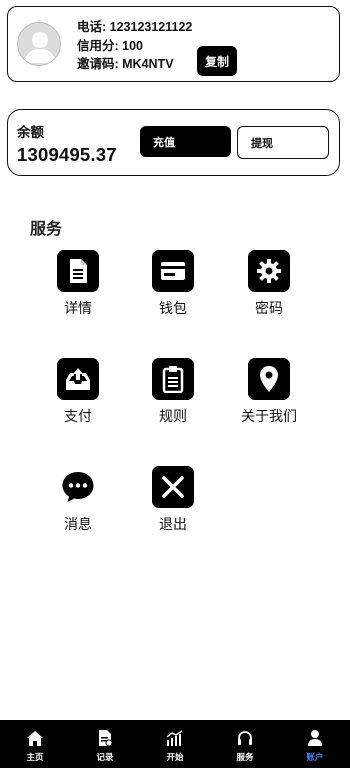 The height and width of the screenshot is (768, 350). I want to click on services-title: 服务, so click(46, 229).